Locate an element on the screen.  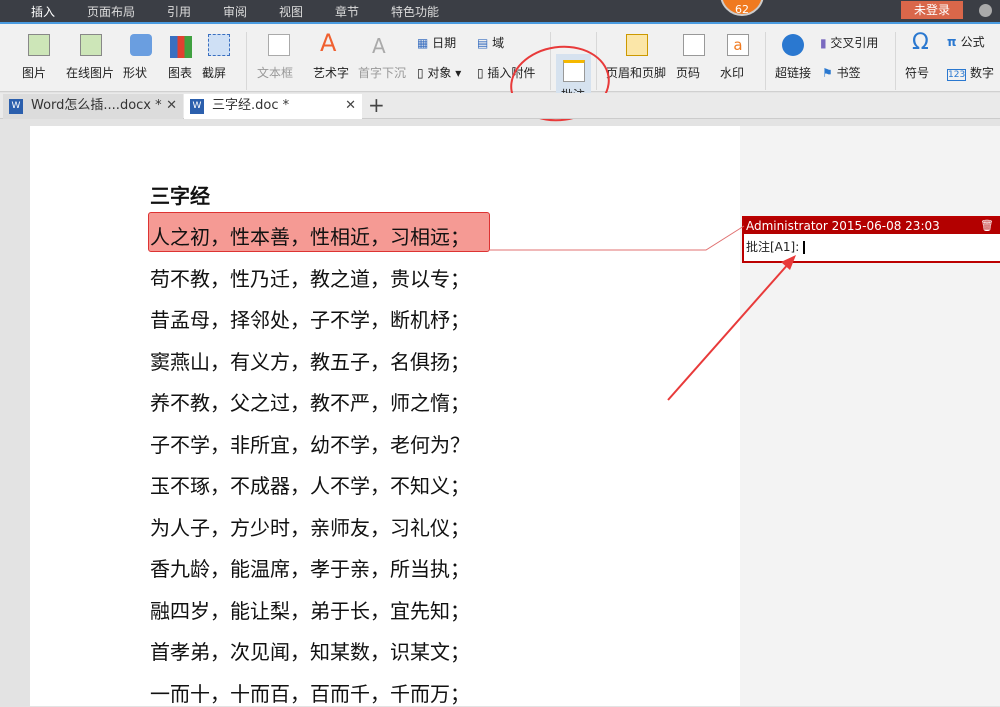
picture-icon is located at coordinates (39, 45).